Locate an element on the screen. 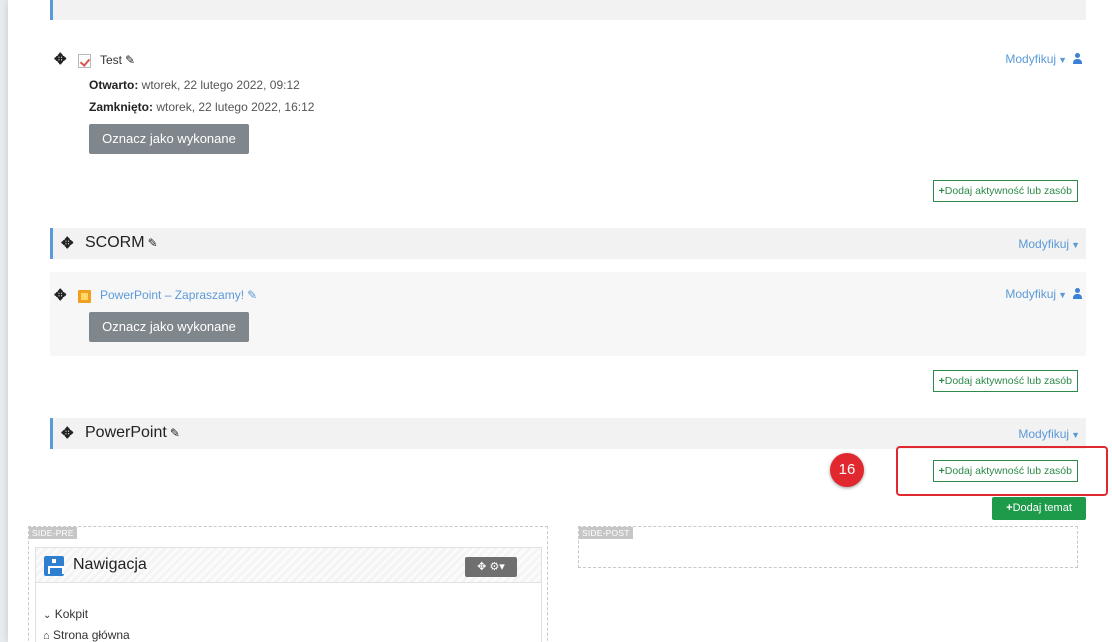 Image resolution: width=1112 pixels, height=642 pixels. section-title: PowerPoint ✎ is located at coordinates (132, 433).